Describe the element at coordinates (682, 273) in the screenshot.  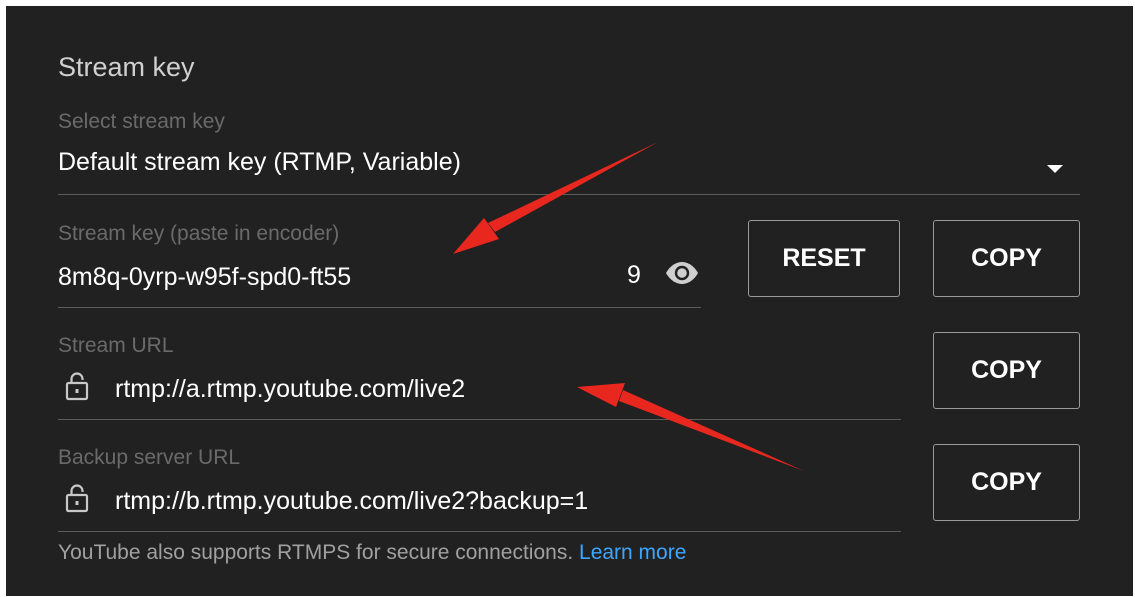
I see `eye-icon` at that location.